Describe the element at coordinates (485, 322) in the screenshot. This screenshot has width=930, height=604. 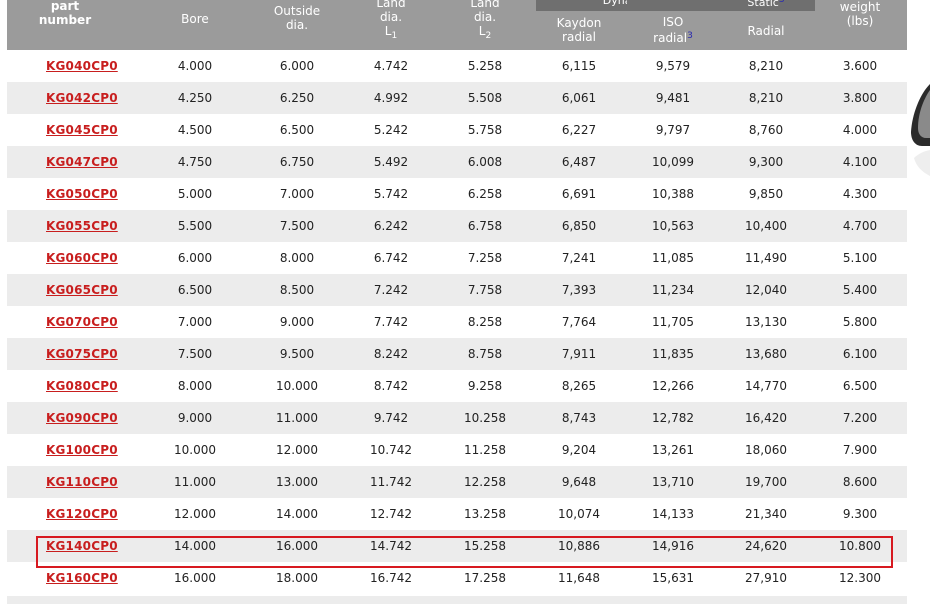
I see `cell-land-dia-l2: 8.258` at that location.